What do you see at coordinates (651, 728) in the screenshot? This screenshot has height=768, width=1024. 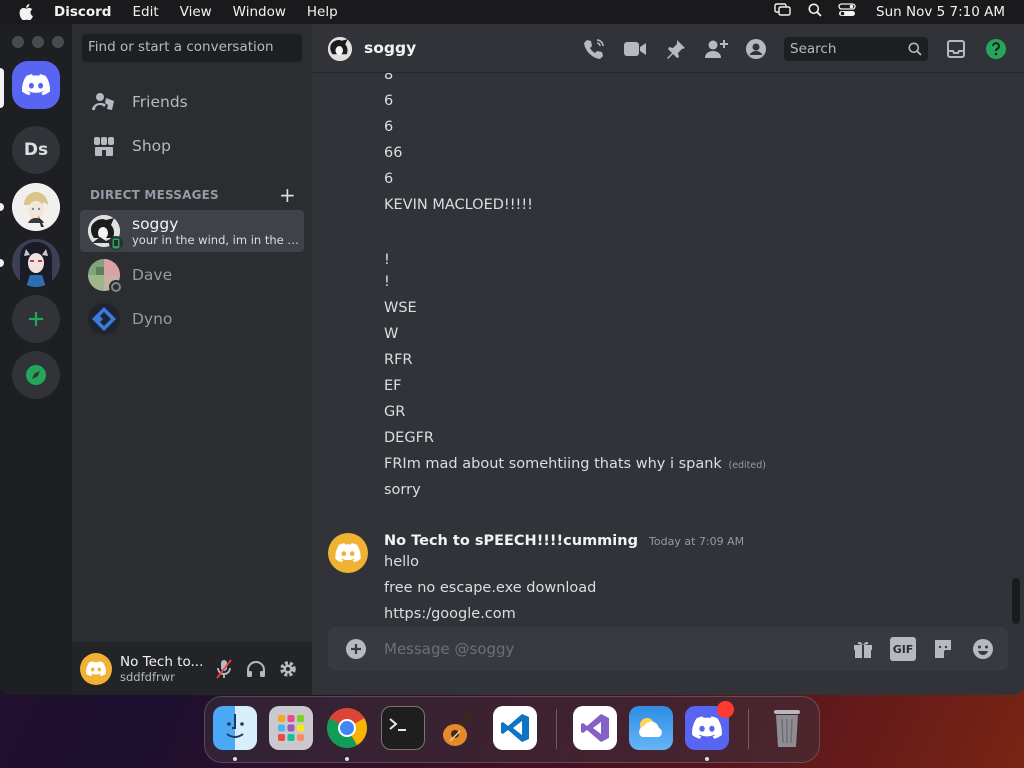 I see `weather-icon` at bounding box center [651, 728].